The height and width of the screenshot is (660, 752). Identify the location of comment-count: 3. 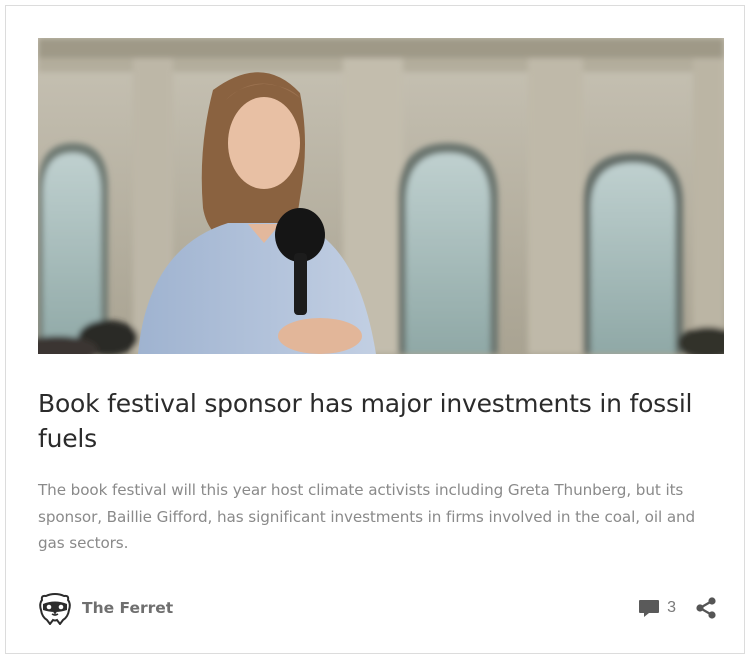
(671, 607).